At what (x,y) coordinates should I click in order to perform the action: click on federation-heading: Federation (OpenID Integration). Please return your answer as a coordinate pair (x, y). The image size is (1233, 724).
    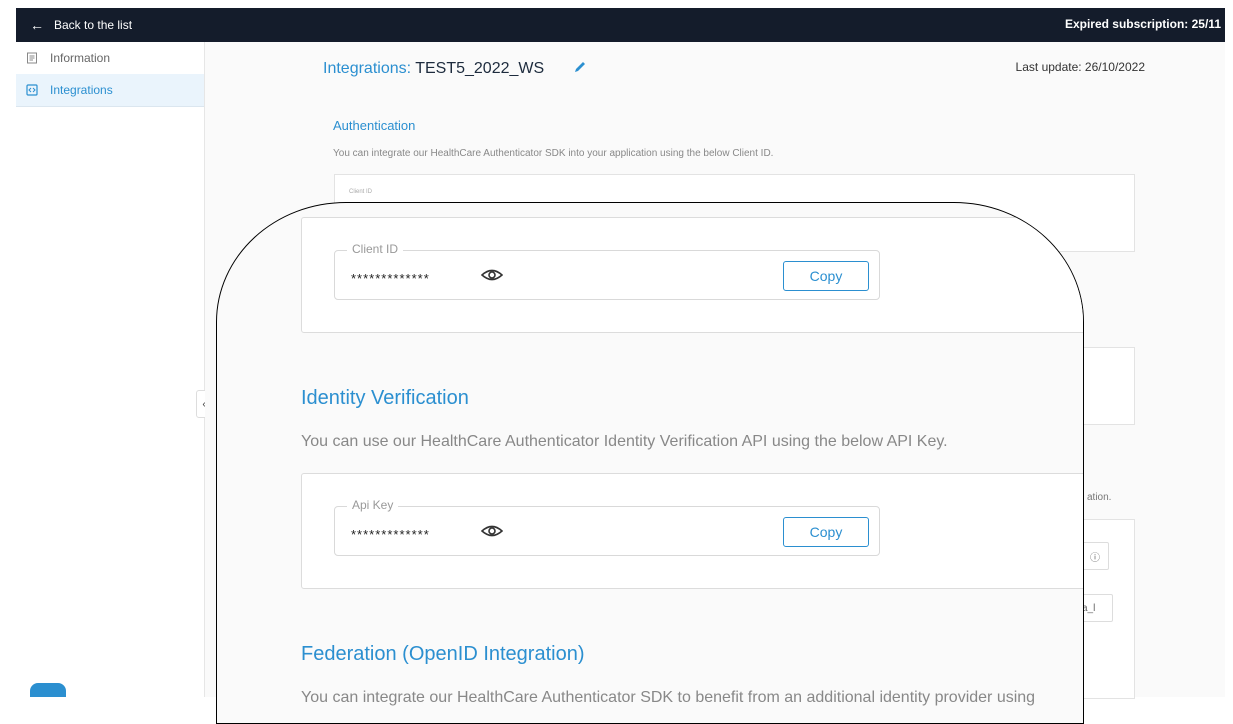
    Looking at the image, I should click on (443, 654).